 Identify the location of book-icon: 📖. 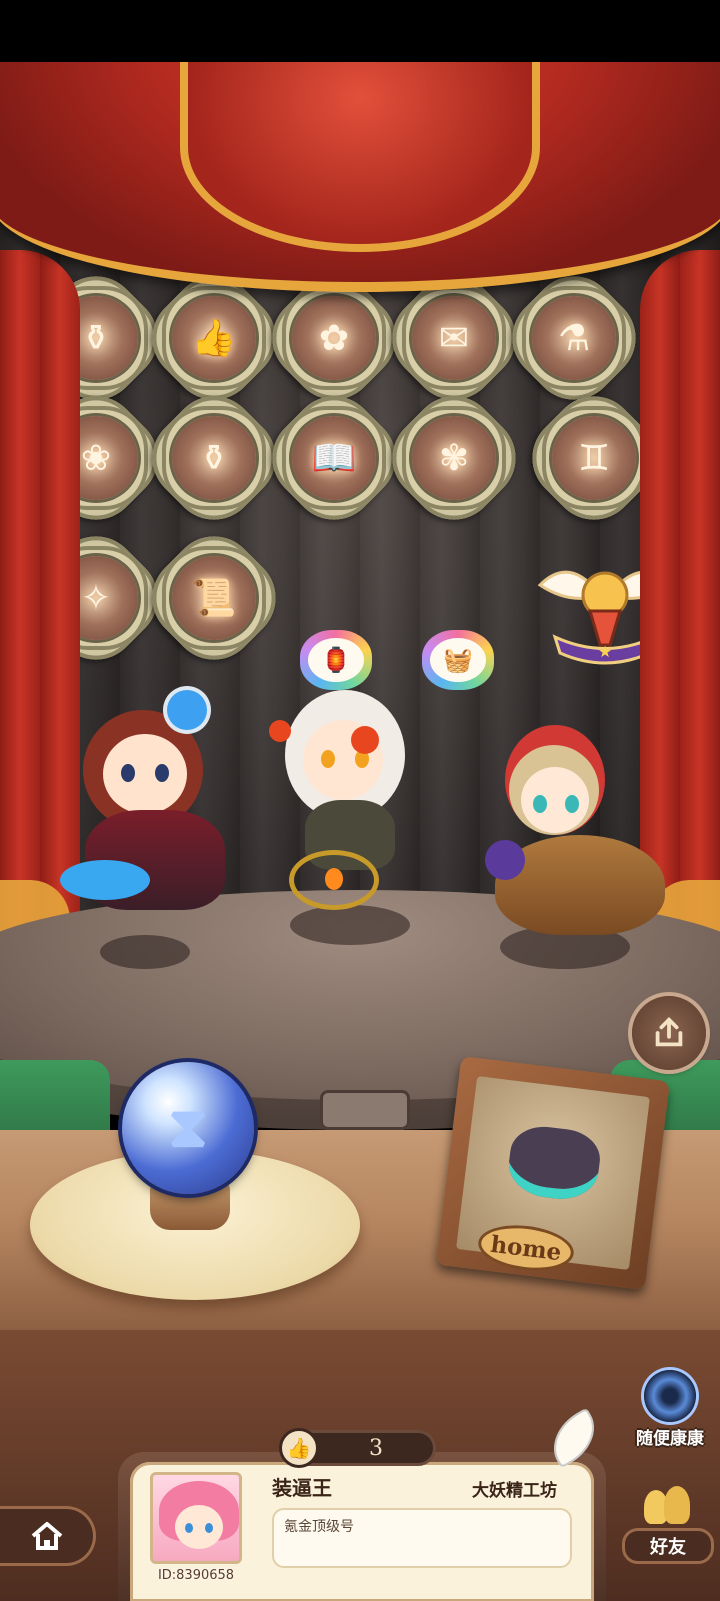
(334, 458).